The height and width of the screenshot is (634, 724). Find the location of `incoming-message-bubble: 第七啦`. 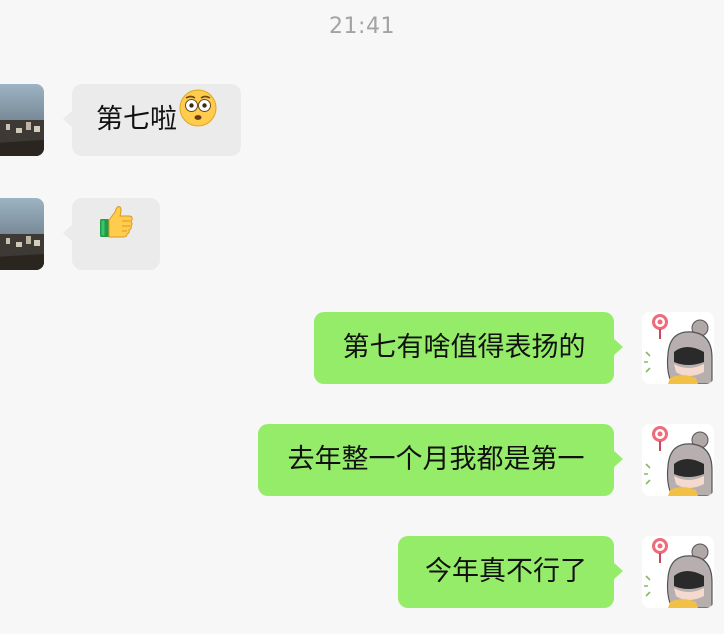

incoming-message-bubble: 第七啦 is located at coordinates (152, 119).